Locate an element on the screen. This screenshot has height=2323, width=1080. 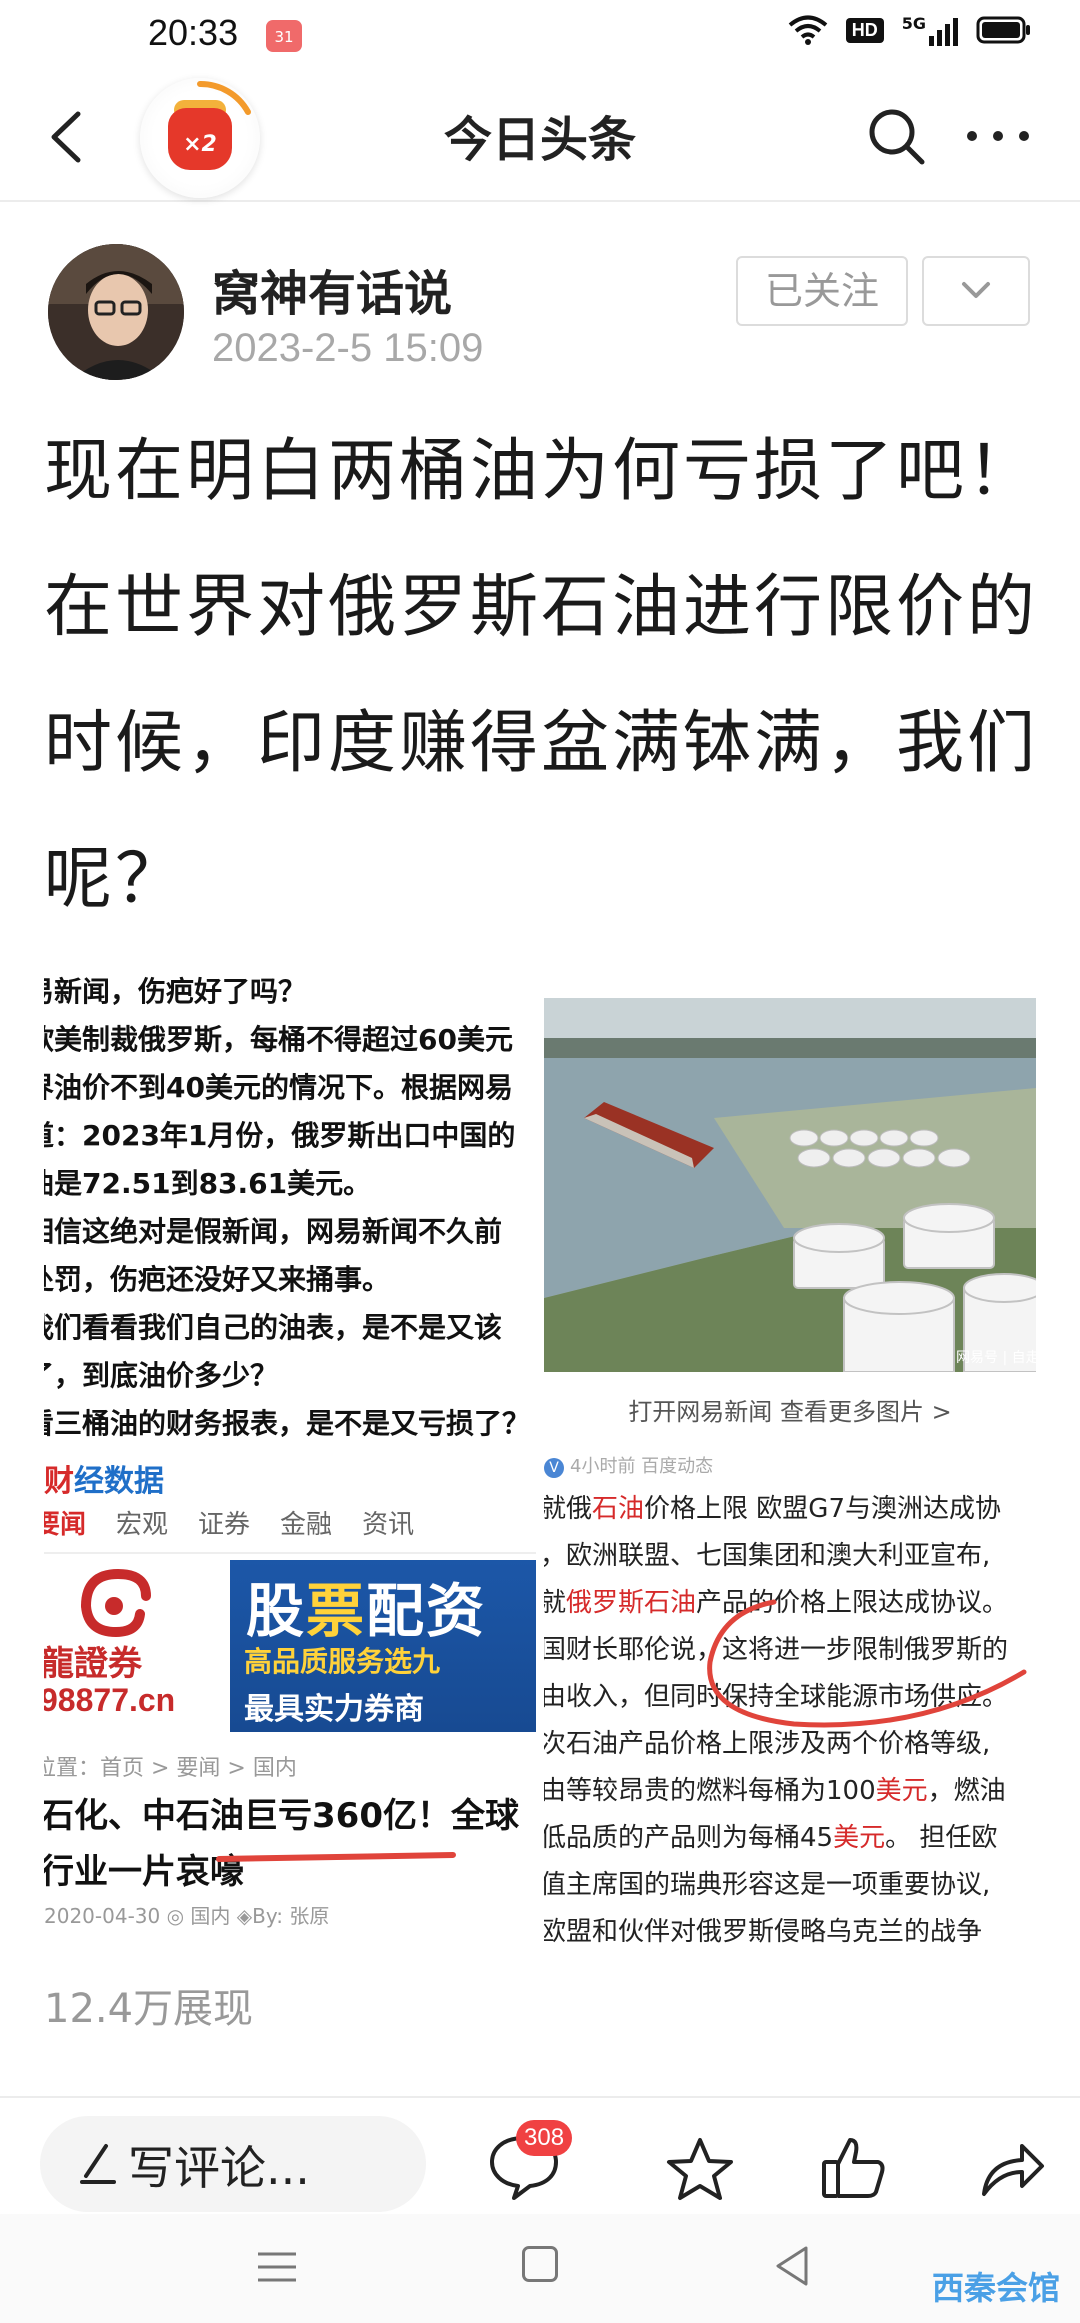
news-line: 处罚，伤疤还没好又来捅事。 is located at coordinates (217, 1279).